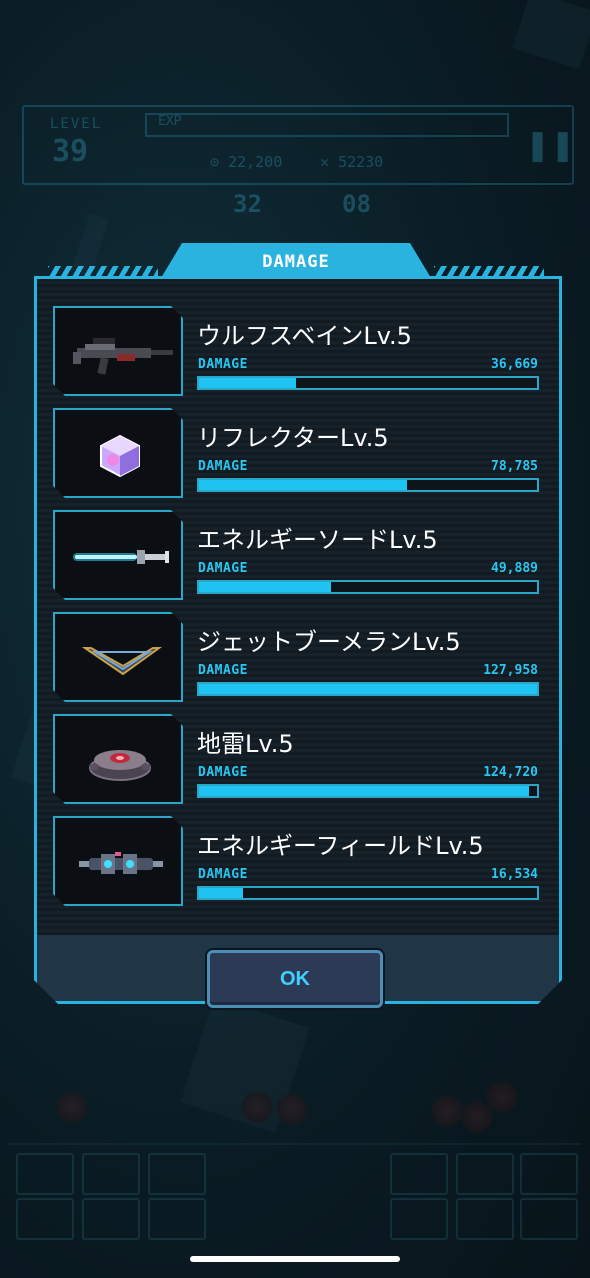  What do you see at coordinates (550, 145) in the screenshot?
I see `pause-icon: ❚❚` at bounding box center [550, 145].